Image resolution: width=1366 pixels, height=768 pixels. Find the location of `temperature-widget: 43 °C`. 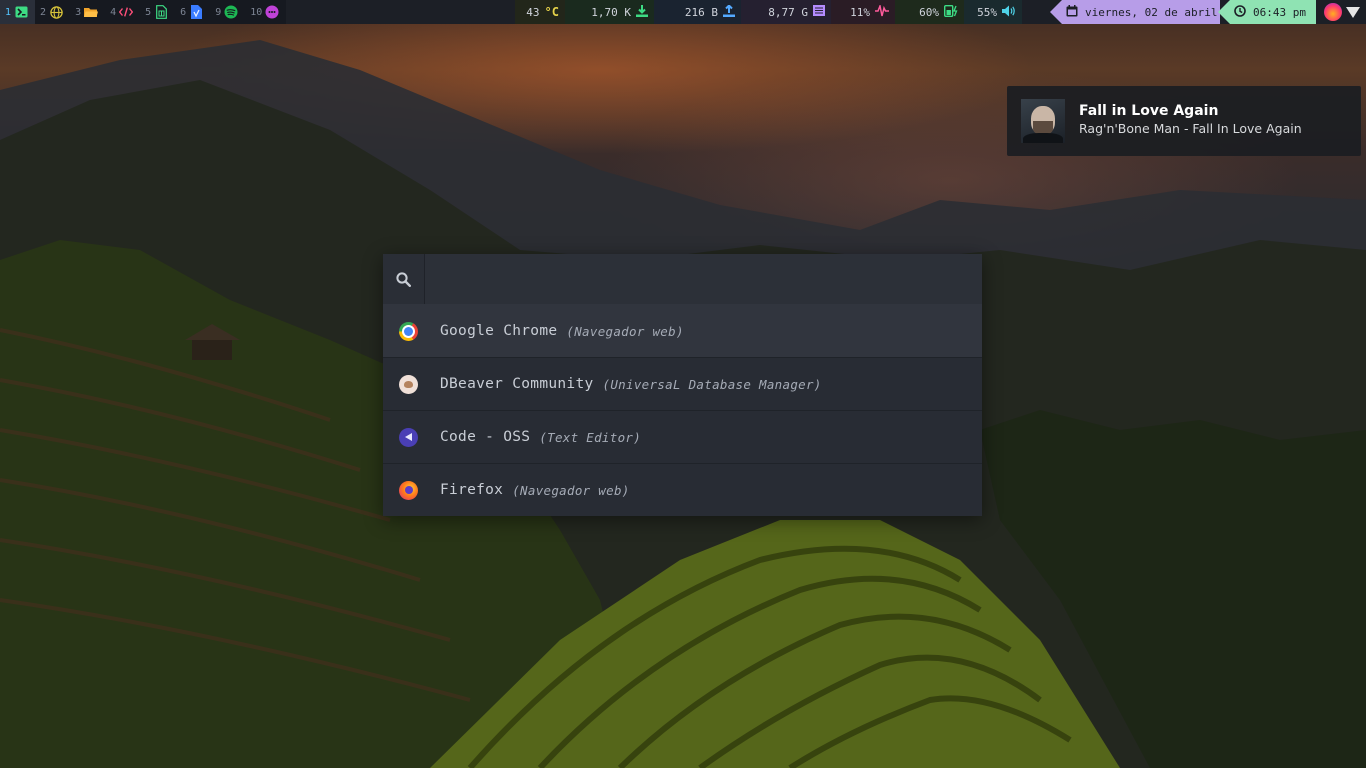

temperature-widget: 43 °C is located at coordinates (540, 12).